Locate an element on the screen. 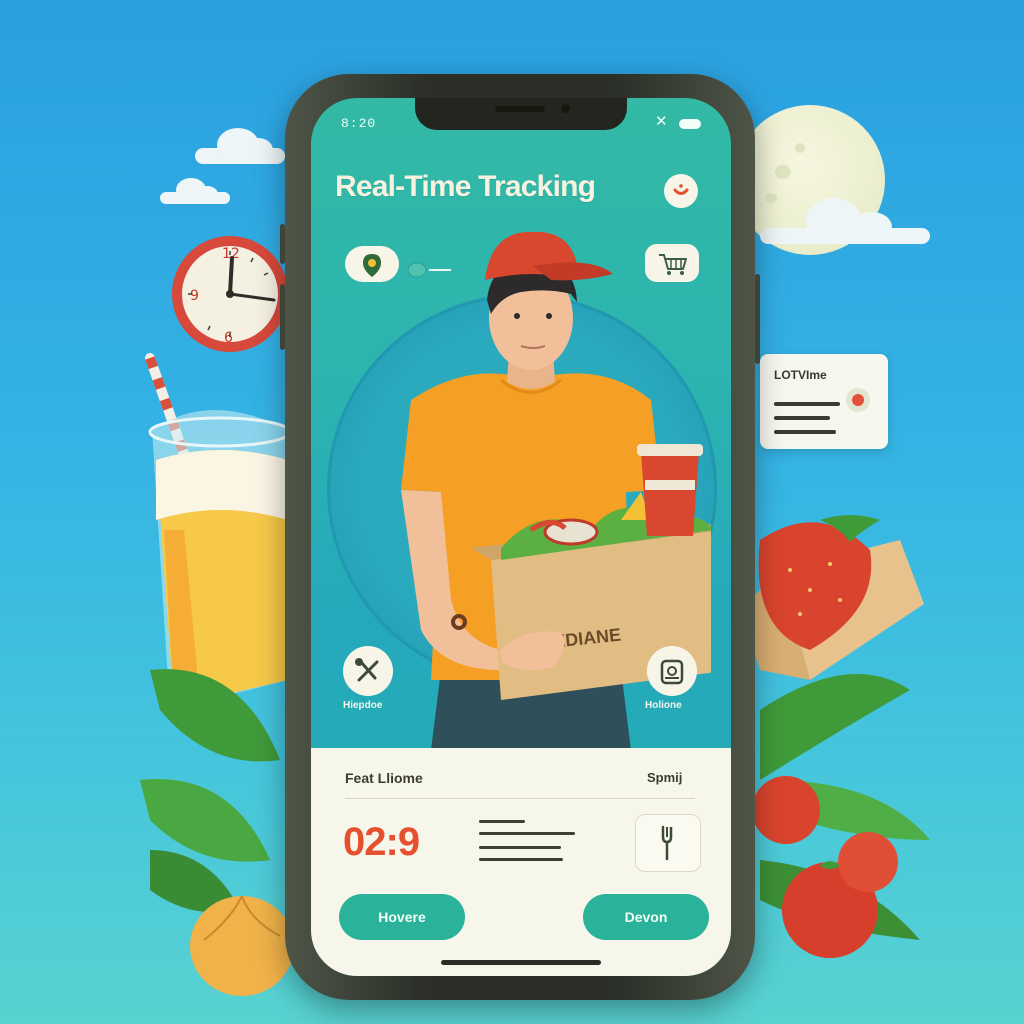  svg-text: 9 is located at coordinates (194, 296).